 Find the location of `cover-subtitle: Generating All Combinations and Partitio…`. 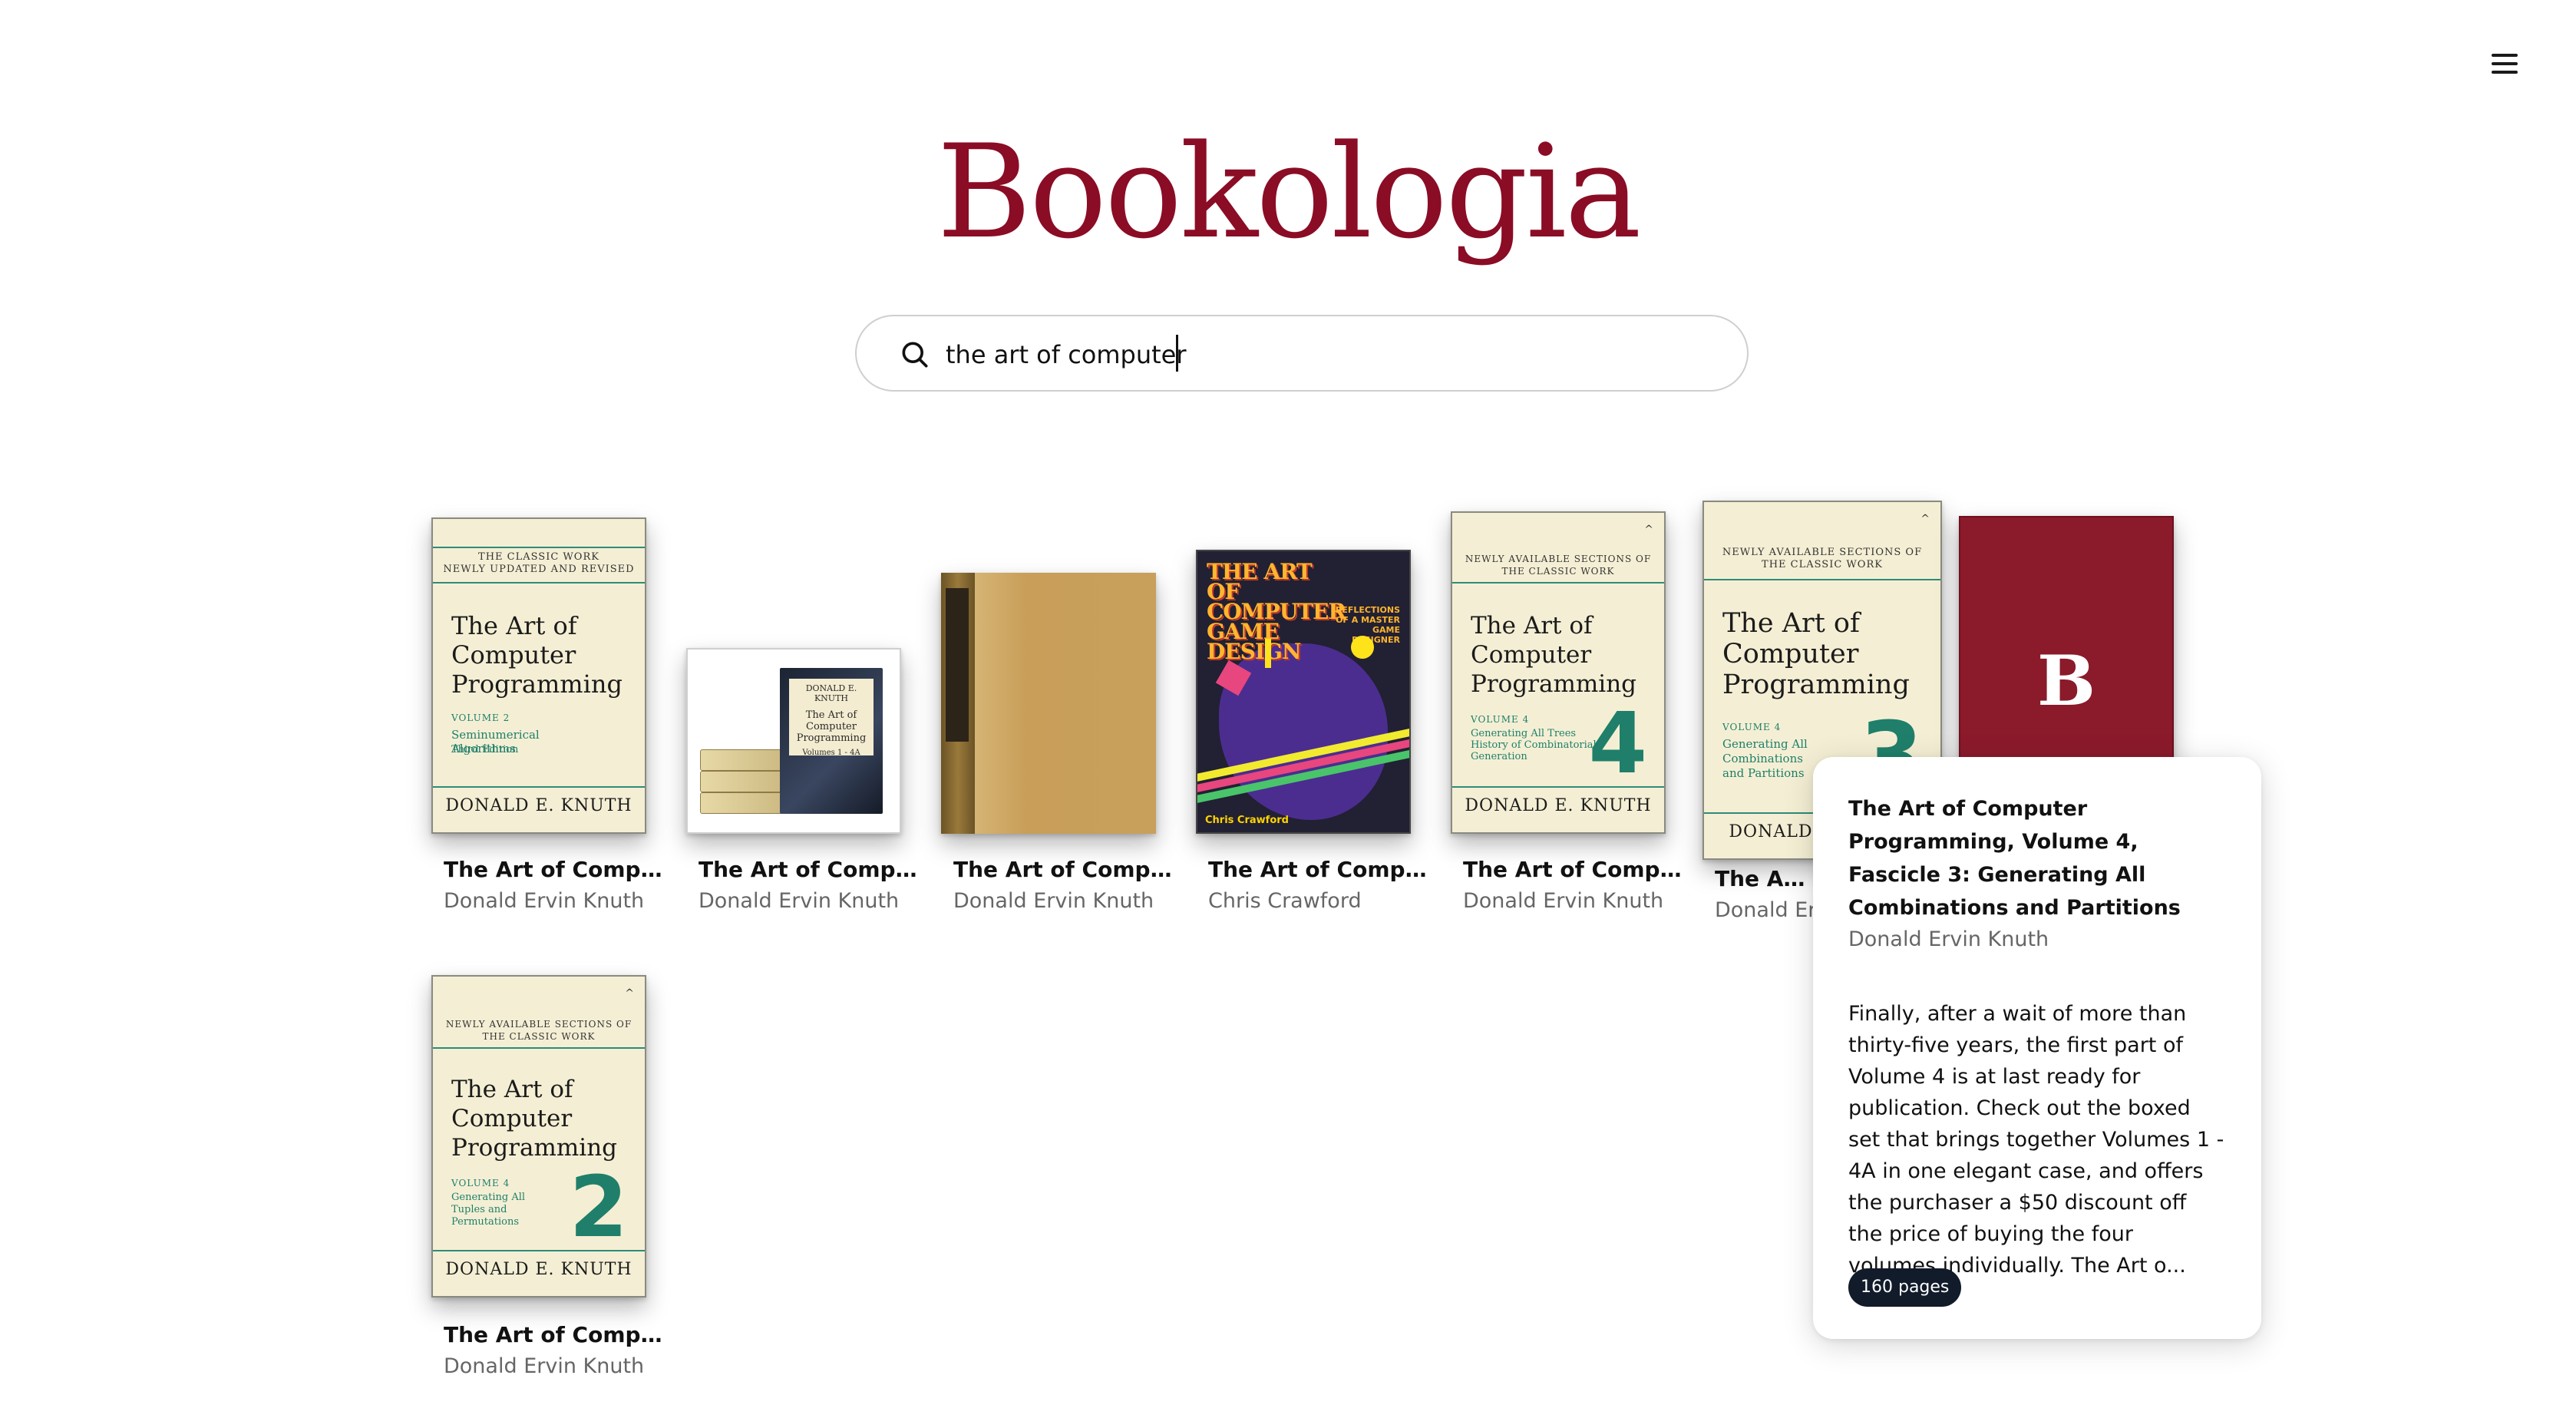

cover-subtitle: Generating All Combinations and Partitio… is located at coordinates (1765, 758).